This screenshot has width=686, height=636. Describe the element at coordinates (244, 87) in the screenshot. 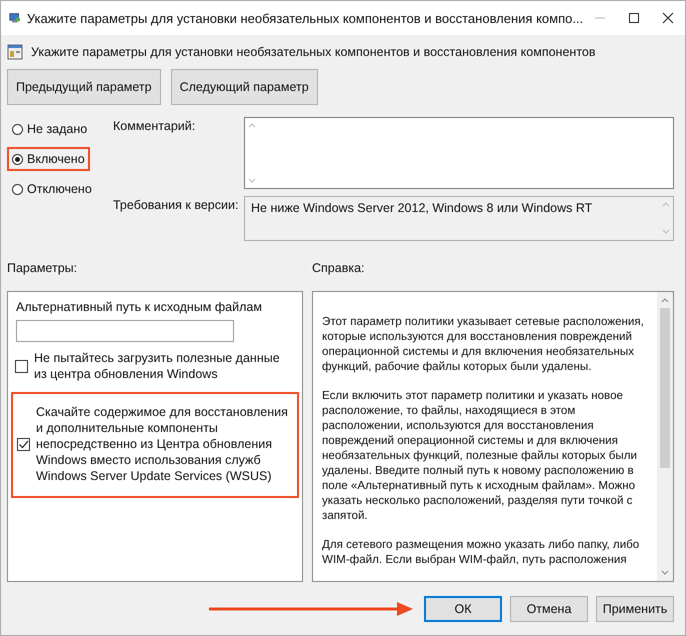

I see `nav-button: Следующий параметр` at that location.